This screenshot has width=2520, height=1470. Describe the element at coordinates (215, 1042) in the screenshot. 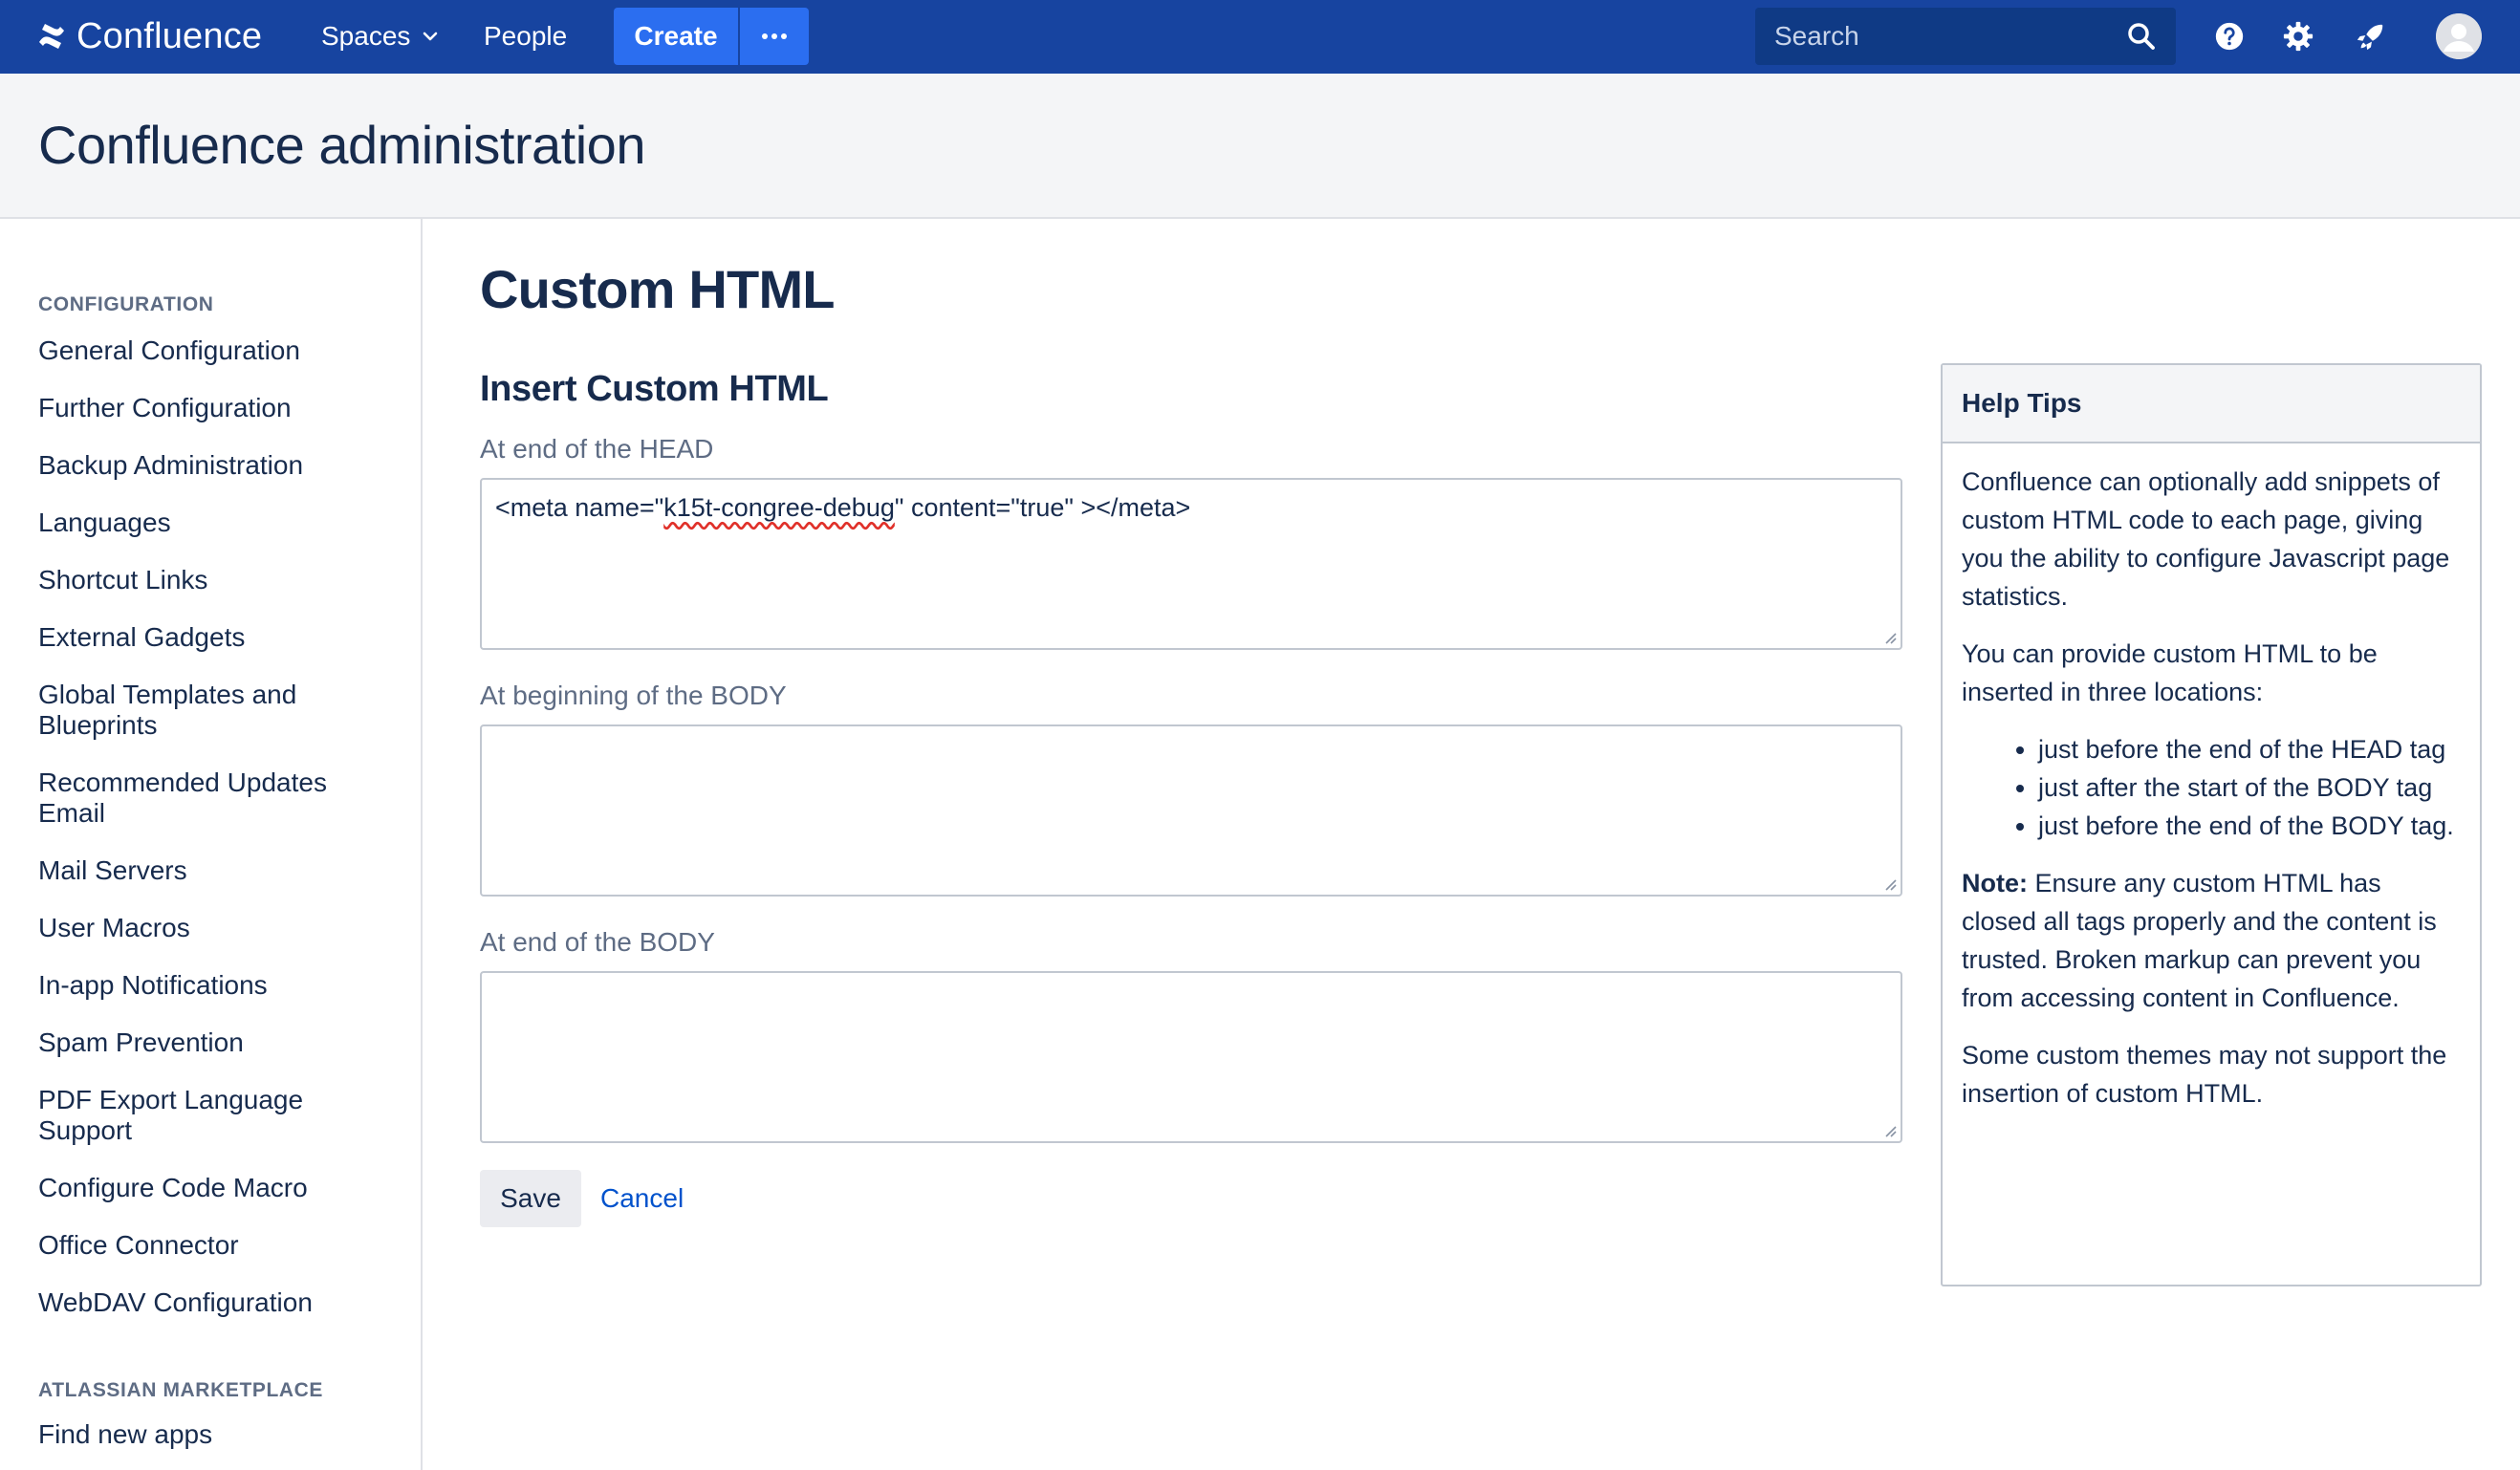

I see `sidebar-item-spam-prevention: Spam Prevention` at that location.